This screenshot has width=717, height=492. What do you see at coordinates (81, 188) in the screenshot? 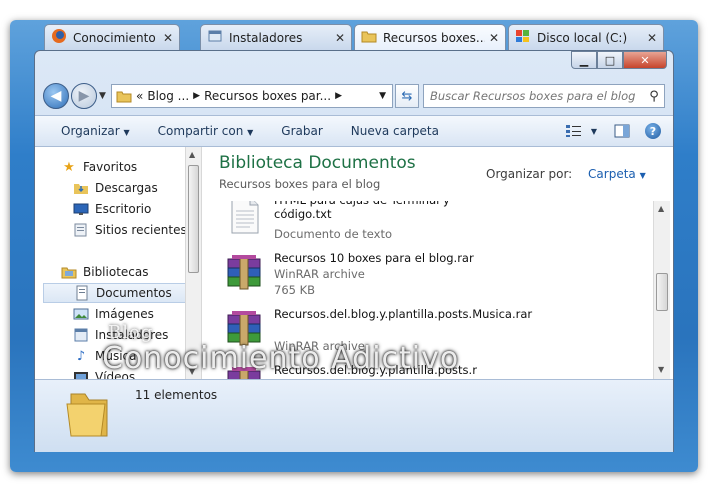
I see `downloads-folder-icon` at bounding box center [81, 188].